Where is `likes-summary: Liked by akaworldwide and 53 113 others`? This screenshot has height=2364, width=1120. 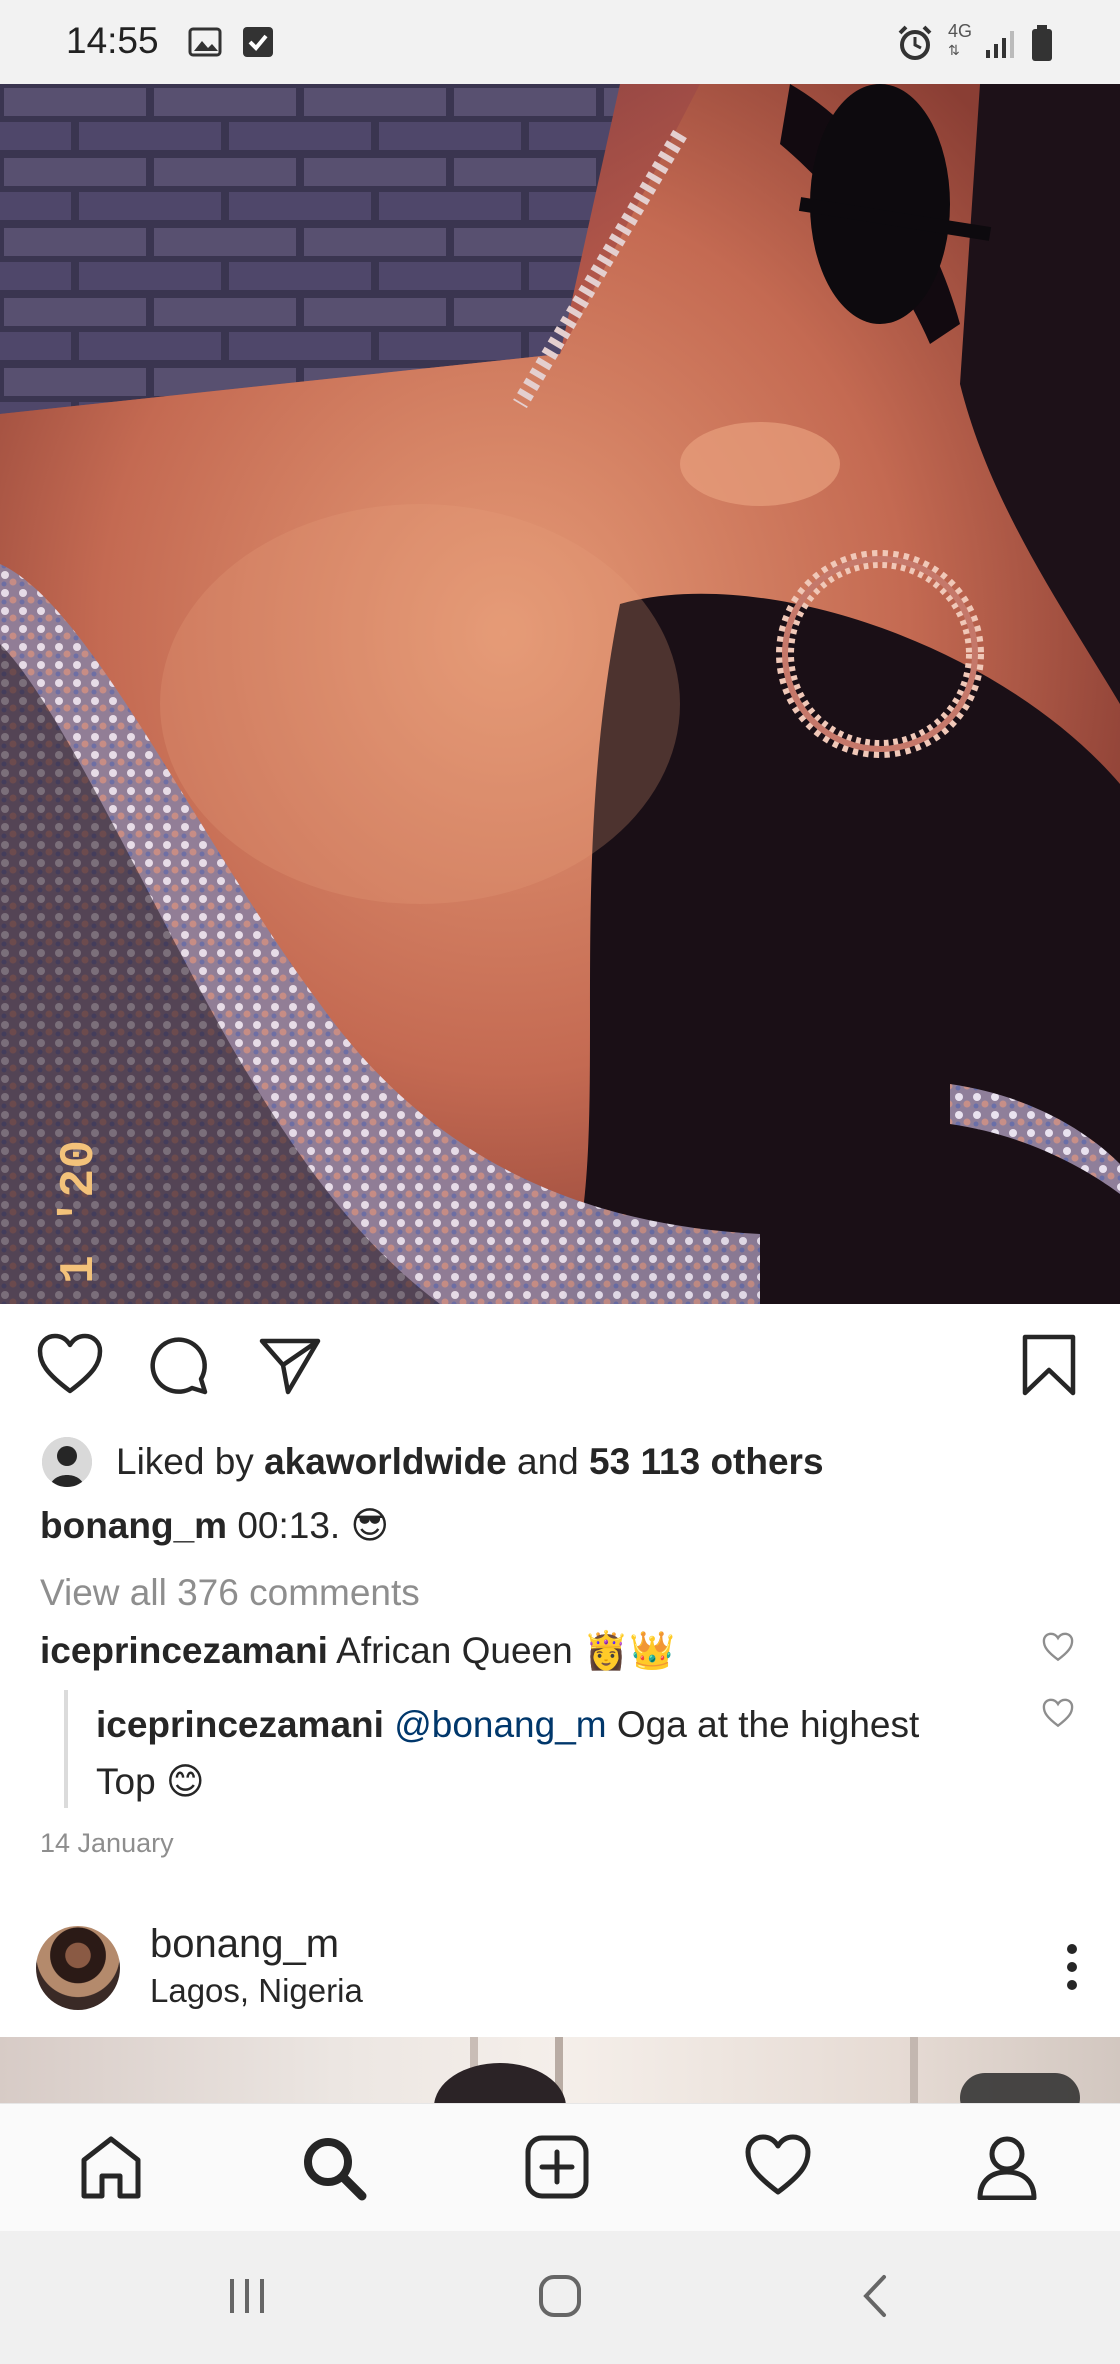 likes-summary: Liked by akaworldwide and 53 113 others is located at coordinates (433, 1462).